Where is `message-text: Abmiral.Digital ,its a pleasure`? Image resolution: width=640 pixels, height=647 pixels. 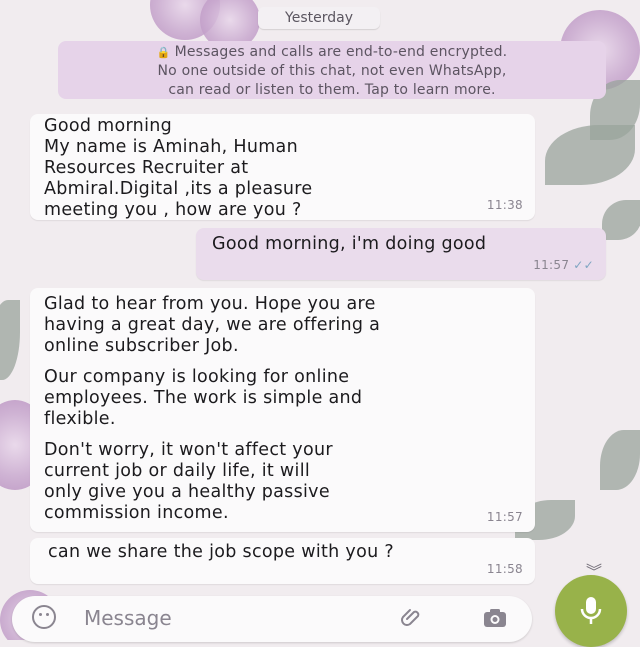
message-text: Abmiral.Digital ,its a pleasure is located at coordinates (178, 189).